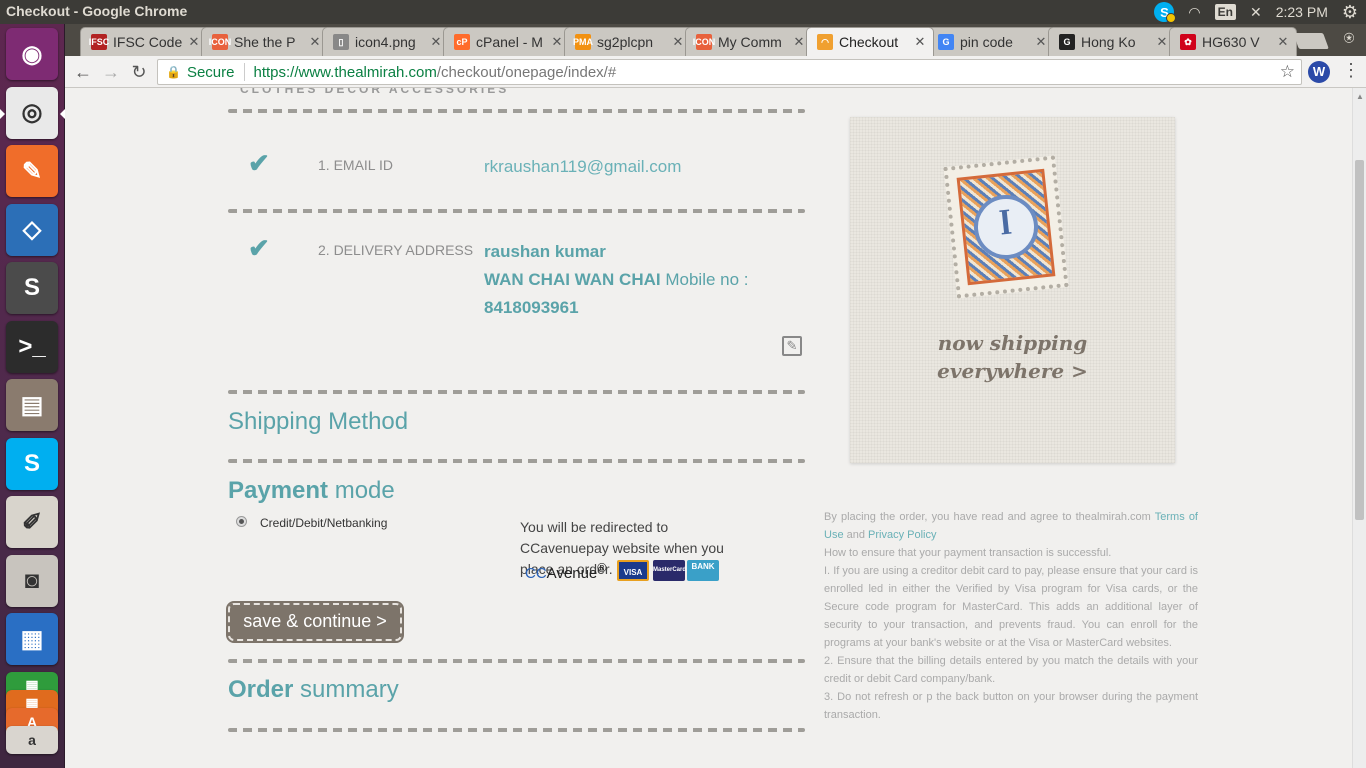  I want to click on gear-icon: ⚙, so click(1350, 12).